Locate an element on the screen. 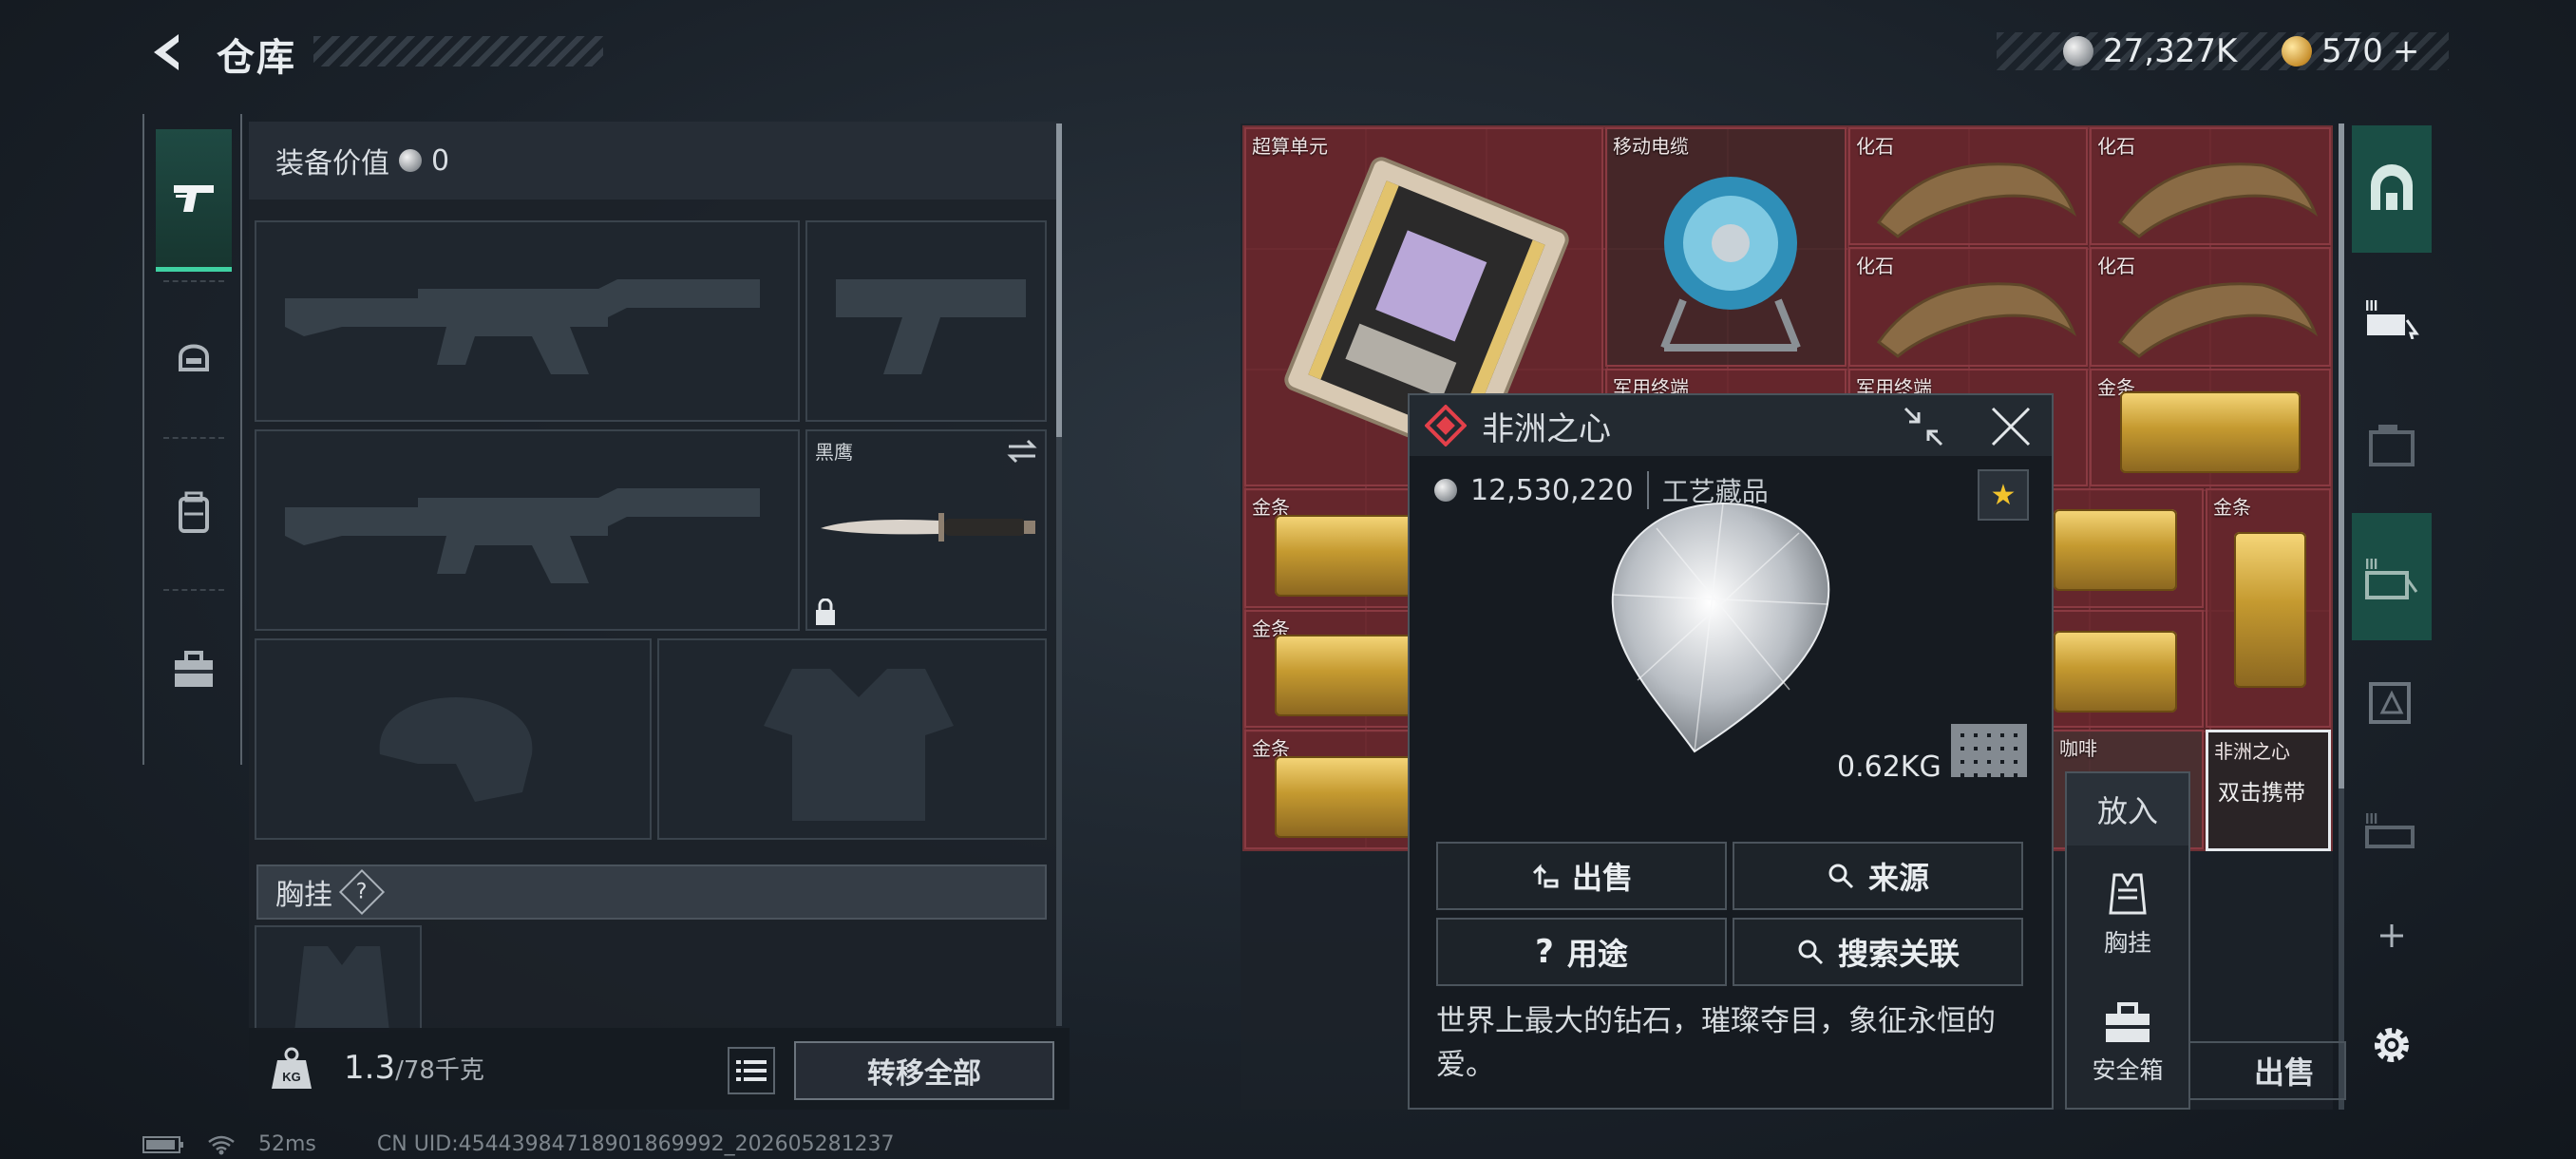  put-into-chest-rig: 胸挂 is located at coordinates (2127, 915).